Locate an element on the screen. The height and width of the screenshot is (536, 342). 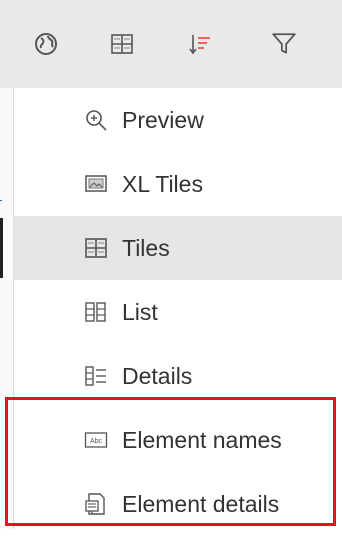
menu-item-label: Element names is located at coordinates (202, 439).